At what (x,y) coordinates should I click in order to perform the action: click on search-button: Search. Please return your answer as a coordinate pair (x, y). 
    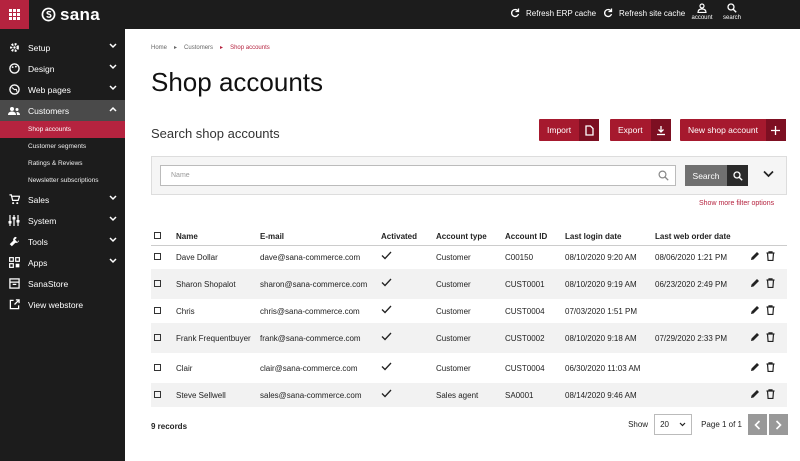
    Looking at the image, I should click on (716, 175).